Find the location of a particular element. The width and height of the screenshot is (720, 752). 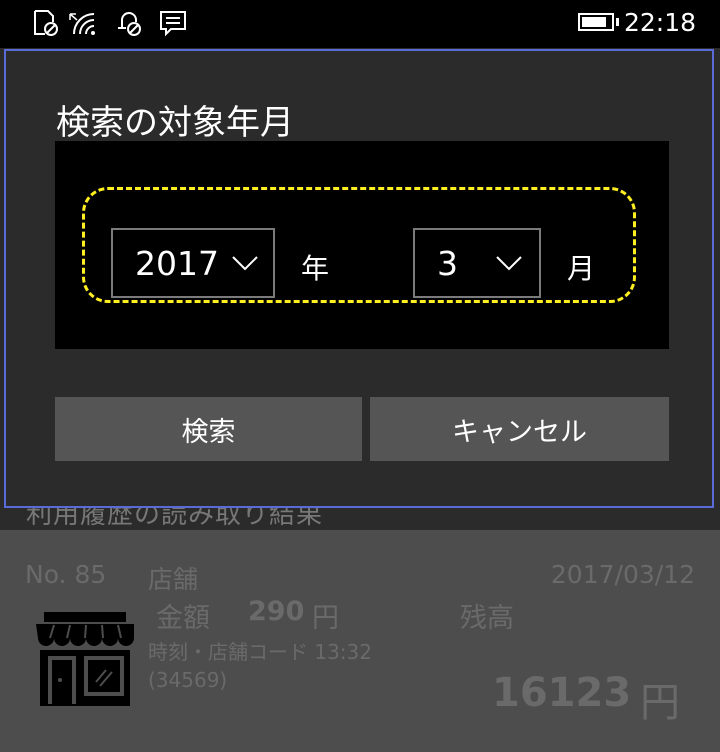

amount-value: 290 is located at coordinates (276, 611).